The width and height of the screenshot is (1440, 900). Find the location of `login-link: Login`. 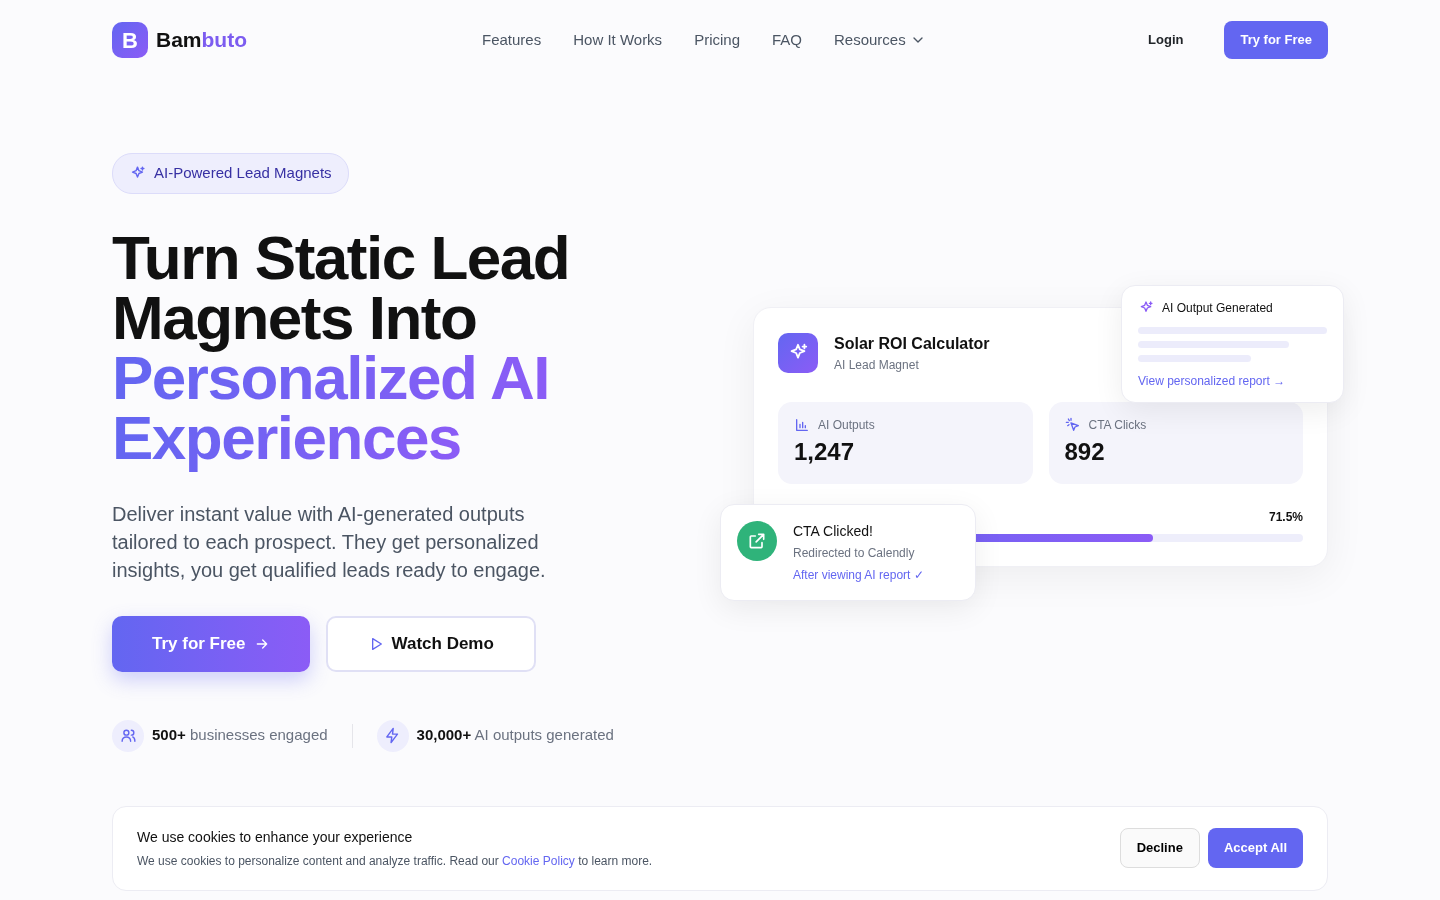

login-link: Login is located at coordinates (1166, 40).